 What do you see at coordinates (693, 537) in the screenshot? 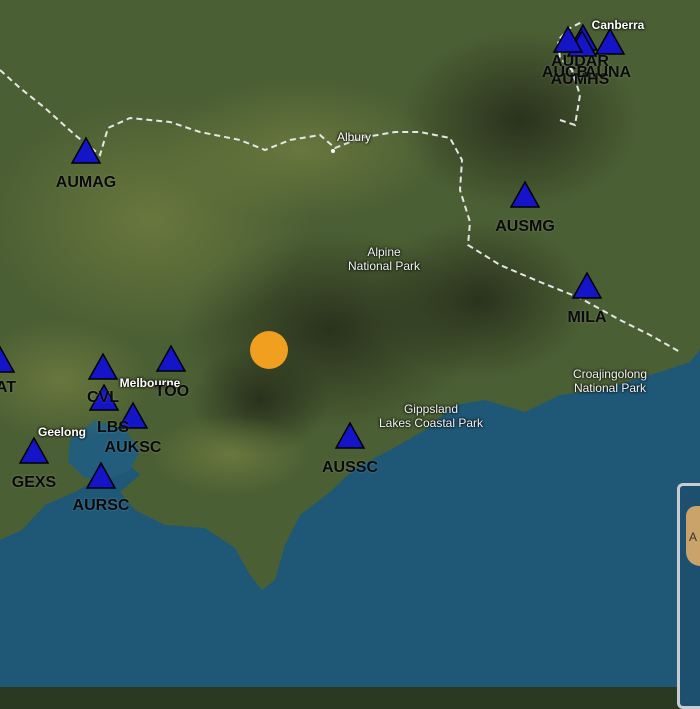
I see `inset-label: A` at bounding box center [693, 537].